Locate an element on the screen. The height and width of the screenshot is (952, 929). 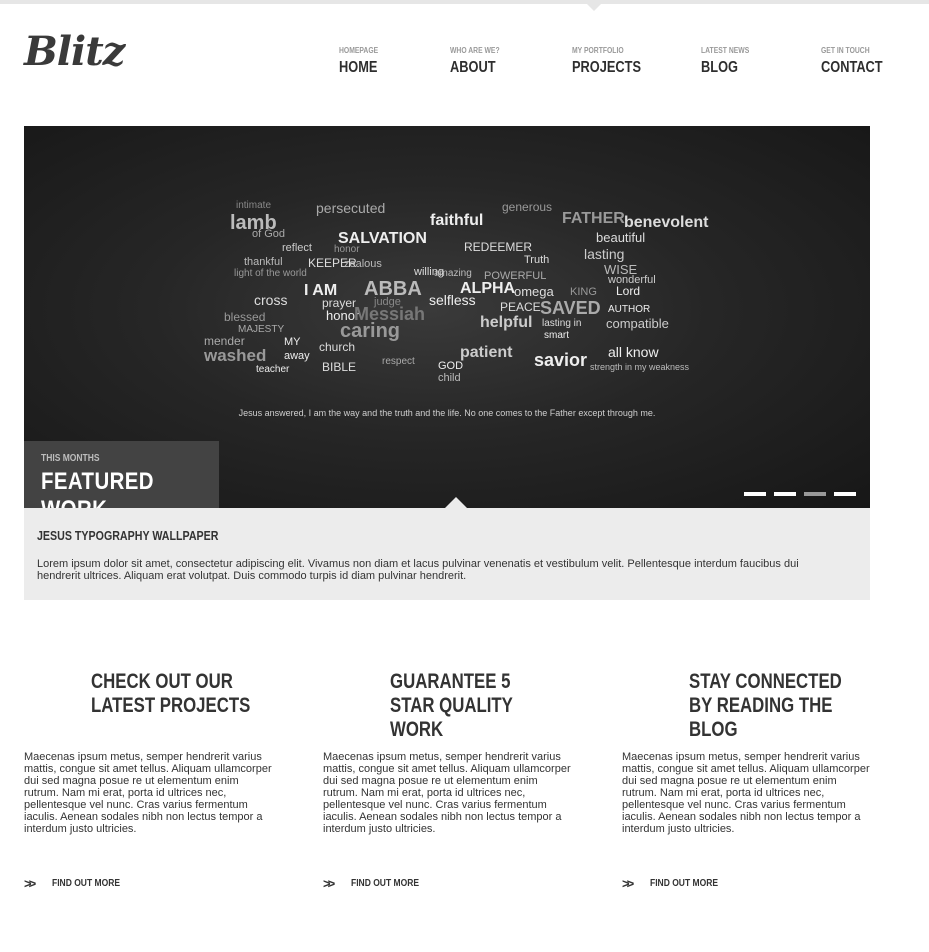
word-cloud-word: BIBLE is located at coordinates (339, 367).